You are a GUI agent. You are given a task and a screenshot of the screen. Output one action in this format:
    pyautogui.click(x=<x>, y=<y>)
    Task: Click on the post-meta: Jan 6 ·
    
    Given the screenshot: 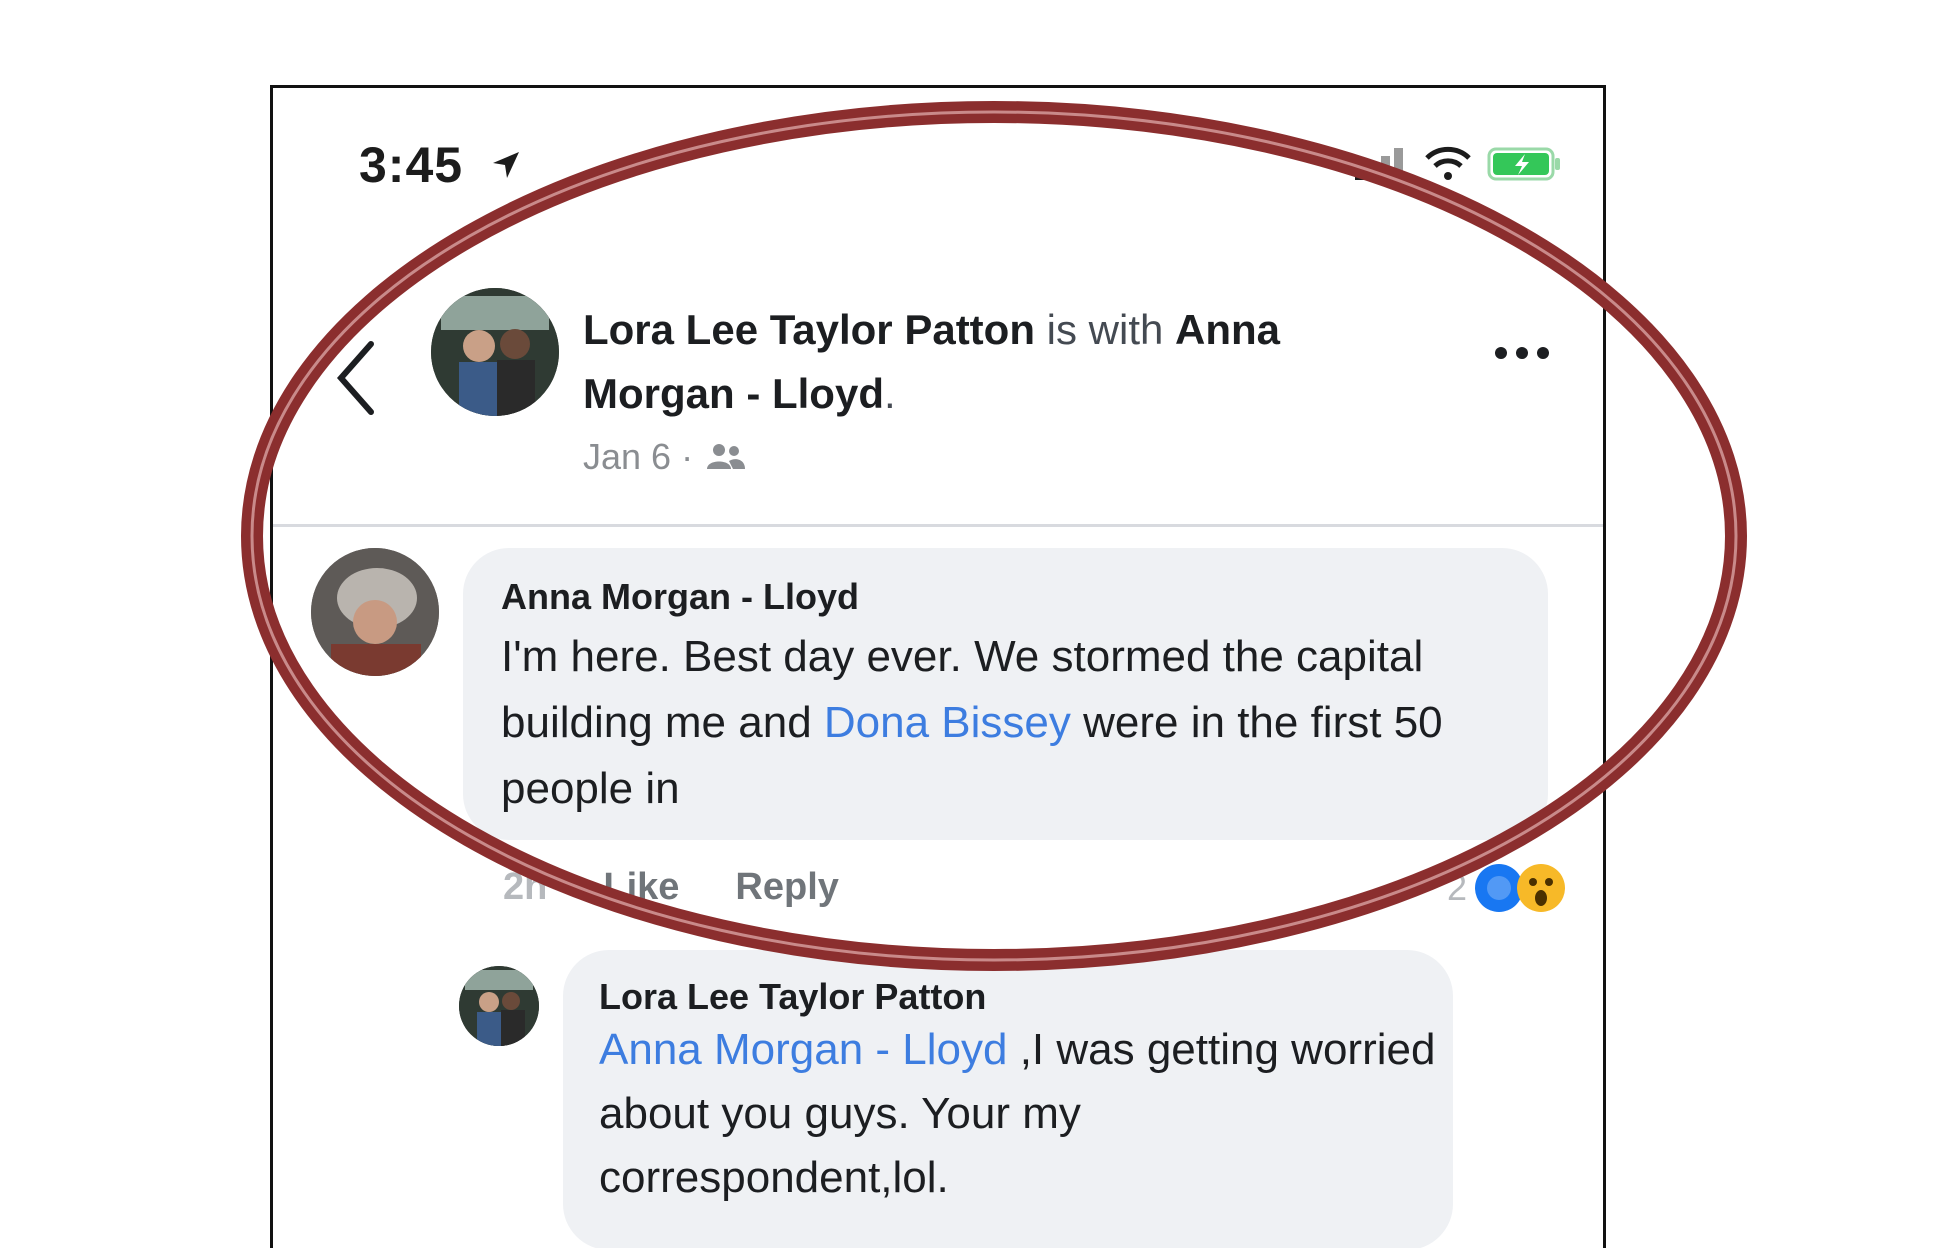 What is the action you would take?
    pyautogui.click(x=665, y=457)
    